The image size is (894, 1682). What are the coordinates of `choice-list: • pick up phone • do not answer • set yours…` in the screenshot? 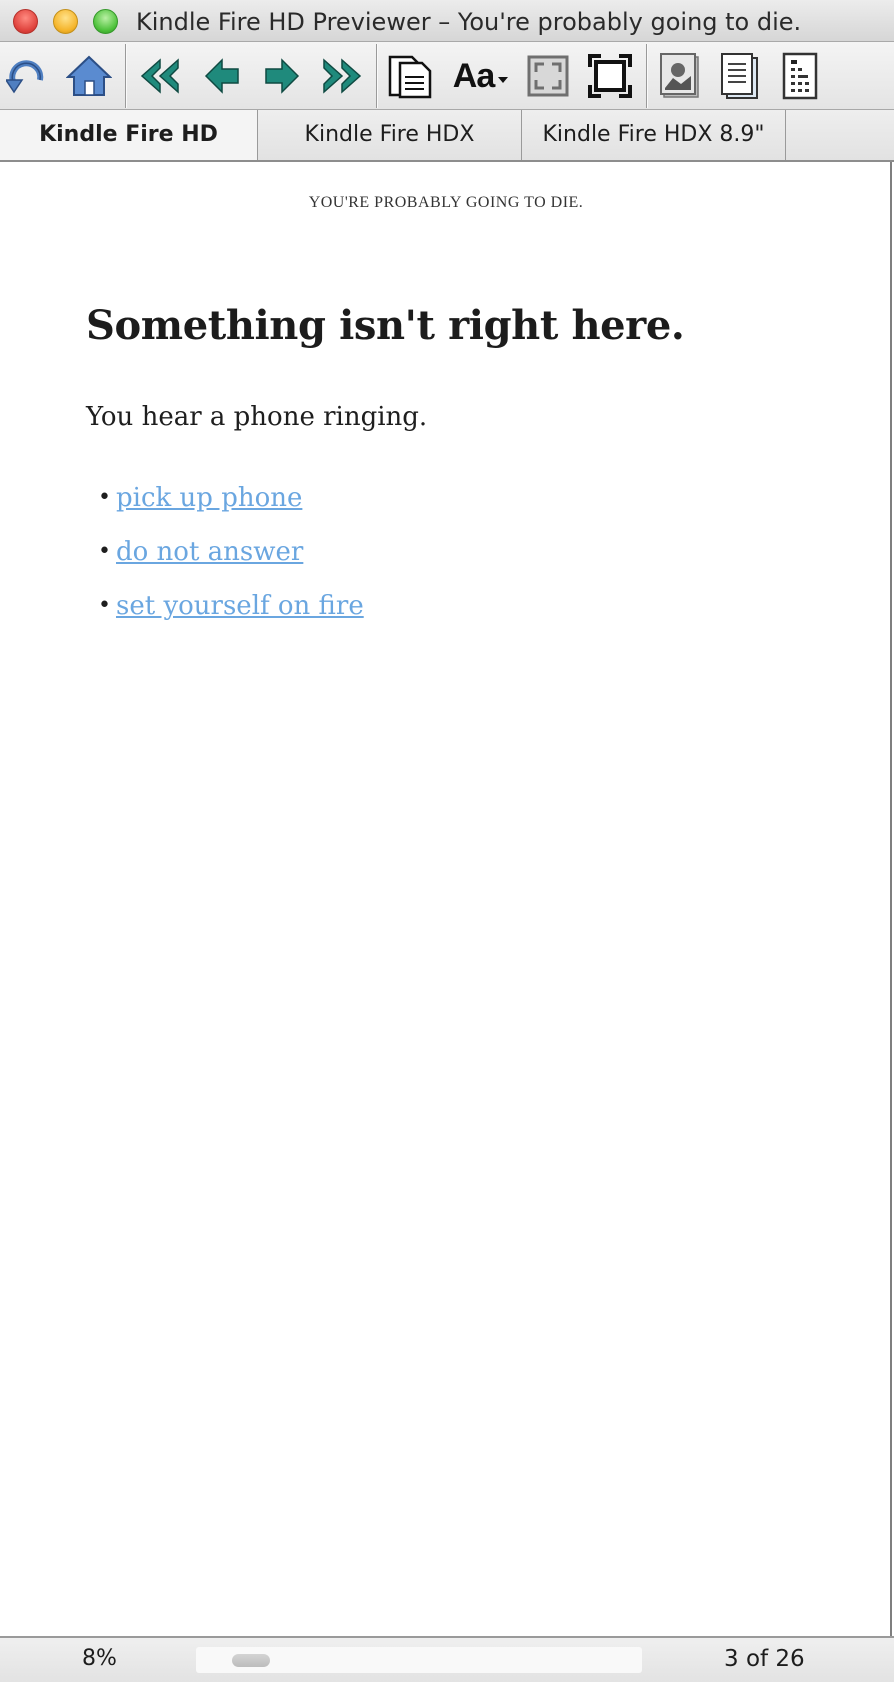 It's located at (231, 561).